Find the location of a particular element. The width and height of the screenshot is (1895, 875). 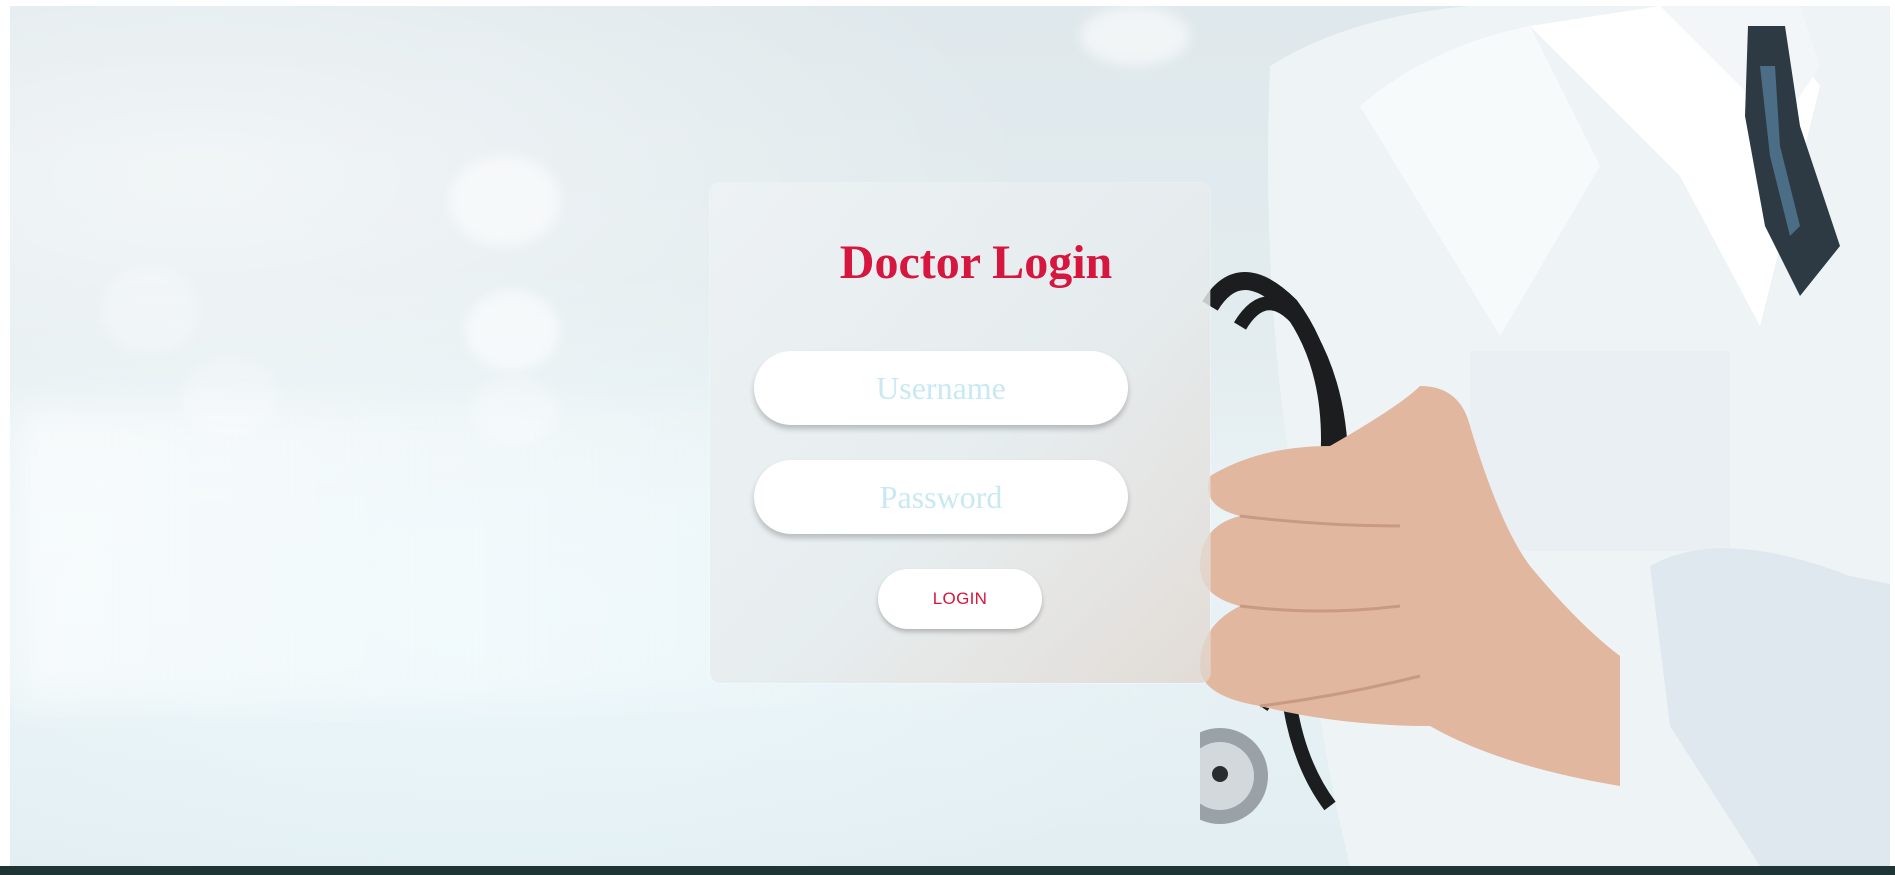

login-button: LOGIN is located at coordinates (960, 599).